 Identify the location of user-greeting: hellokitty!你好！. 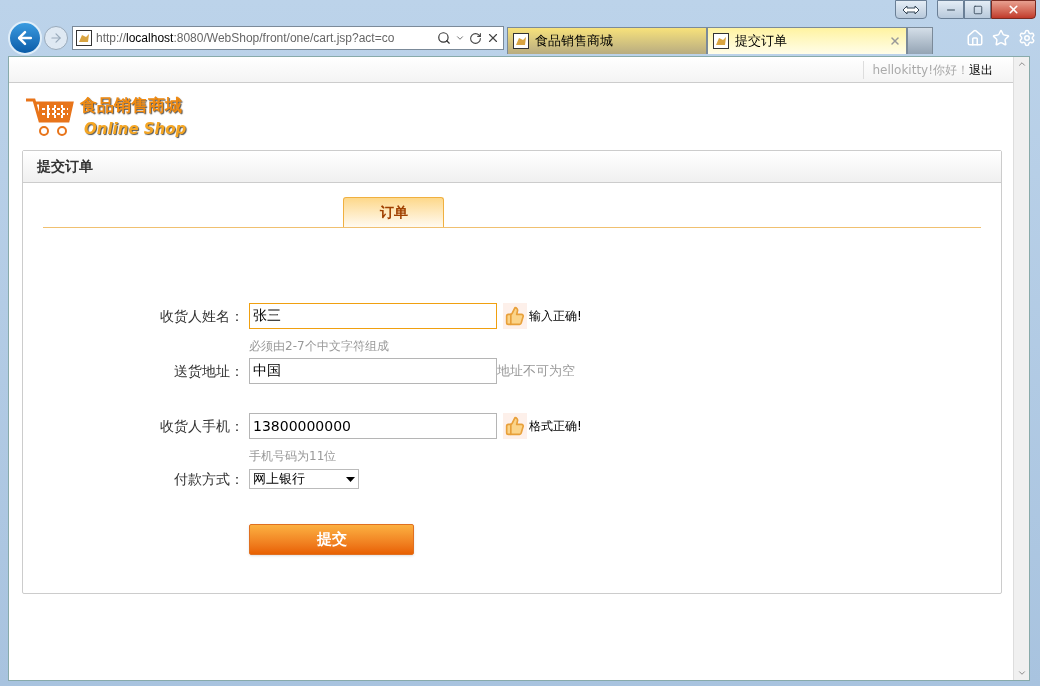
(916, 69).